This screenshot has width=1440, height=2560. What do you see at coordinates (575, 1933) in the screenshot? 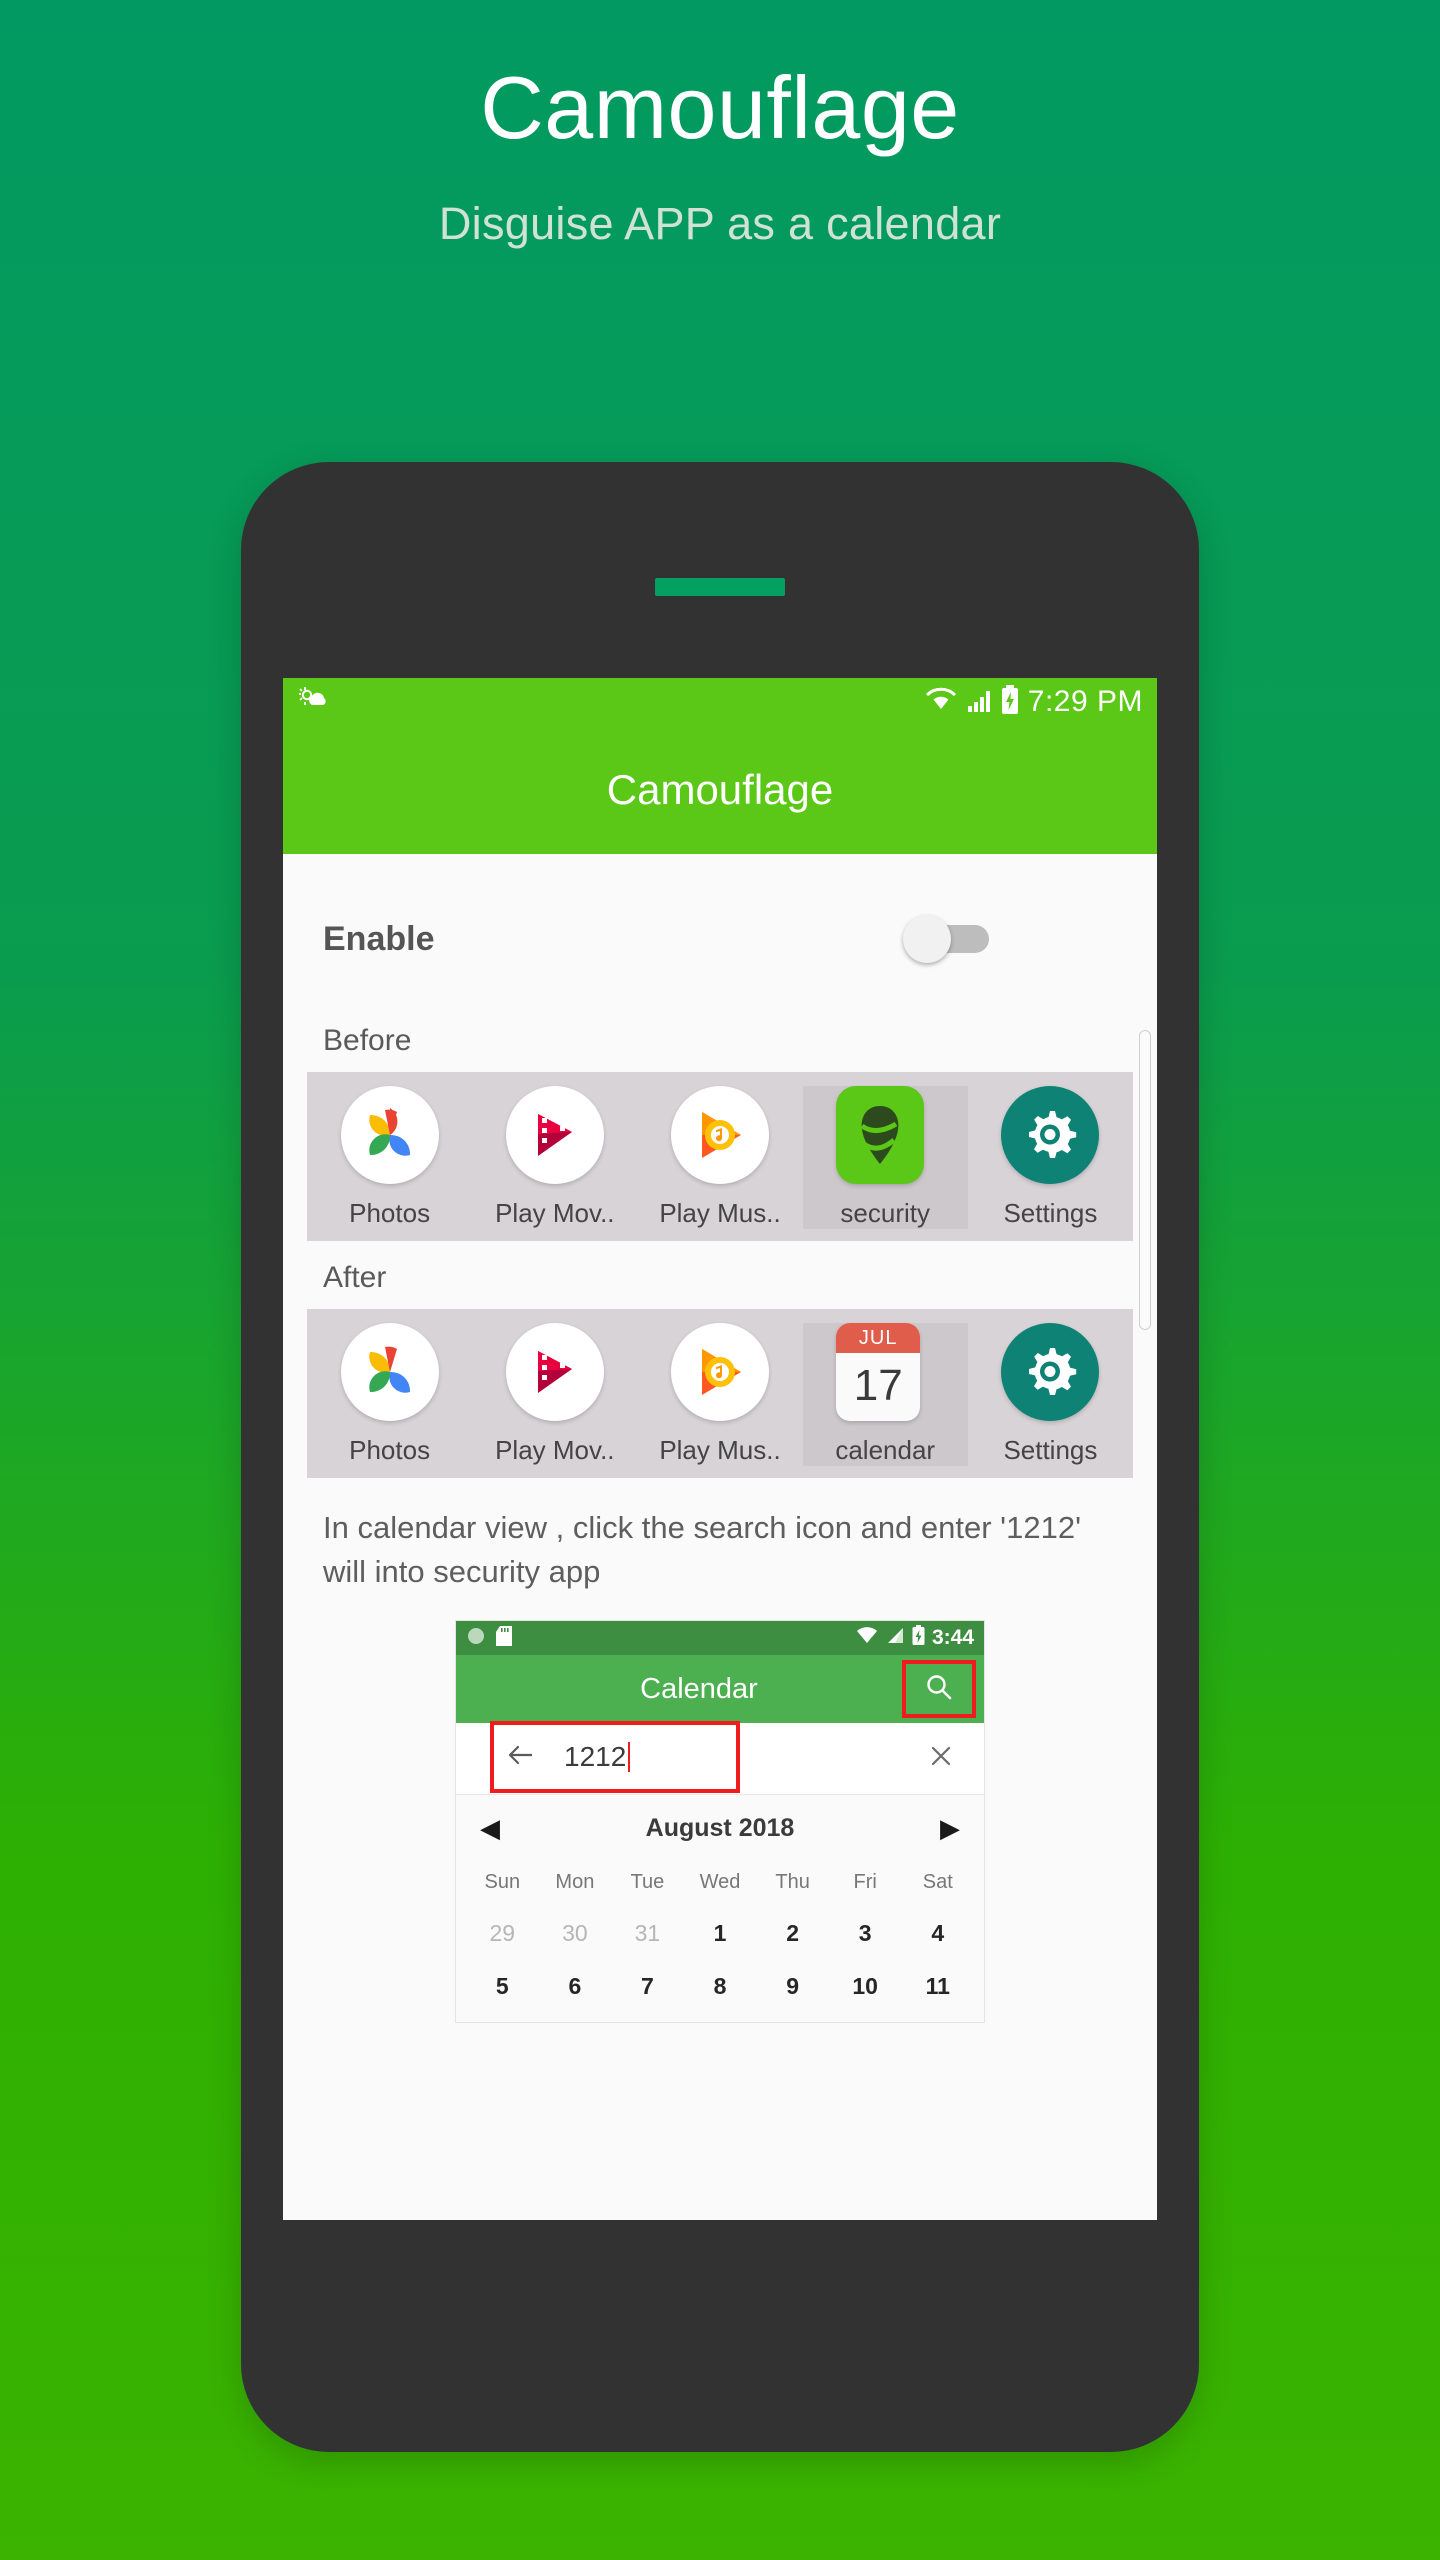
I see `calendar-day-cell: 30` at bounding box center [575, 1933].